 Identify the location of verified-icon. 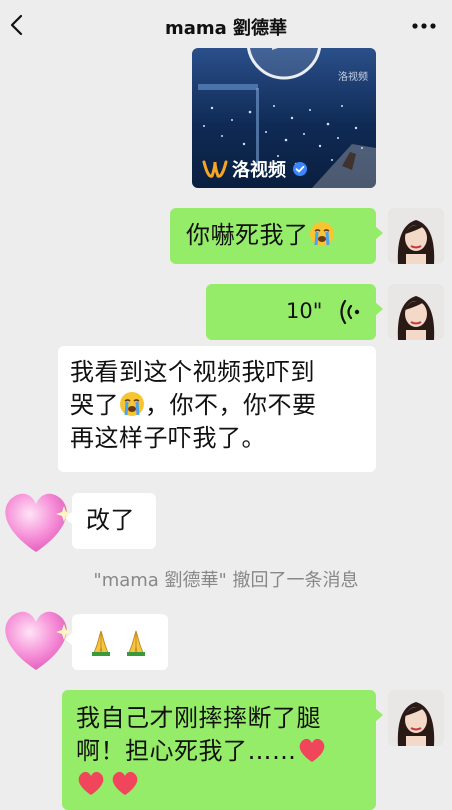
(300, 169).